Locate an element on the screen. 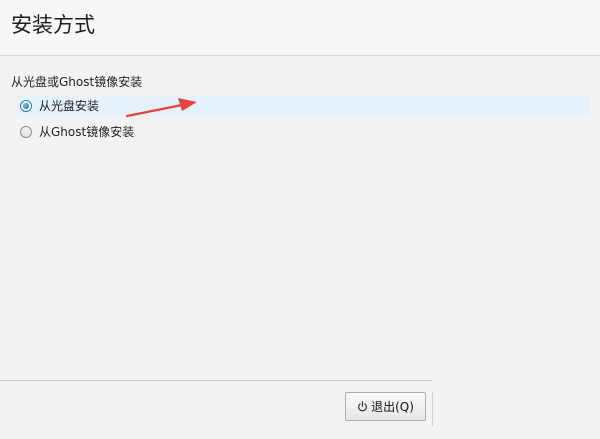  page-title: 安装方式 is located at coordinates (53, 25).